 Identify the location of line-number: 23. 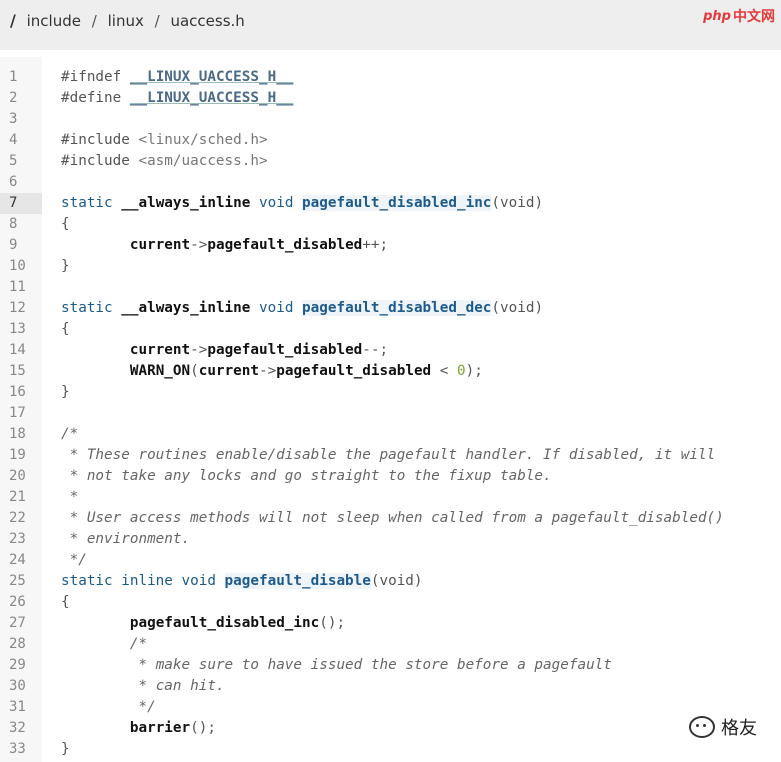
(21, 539).